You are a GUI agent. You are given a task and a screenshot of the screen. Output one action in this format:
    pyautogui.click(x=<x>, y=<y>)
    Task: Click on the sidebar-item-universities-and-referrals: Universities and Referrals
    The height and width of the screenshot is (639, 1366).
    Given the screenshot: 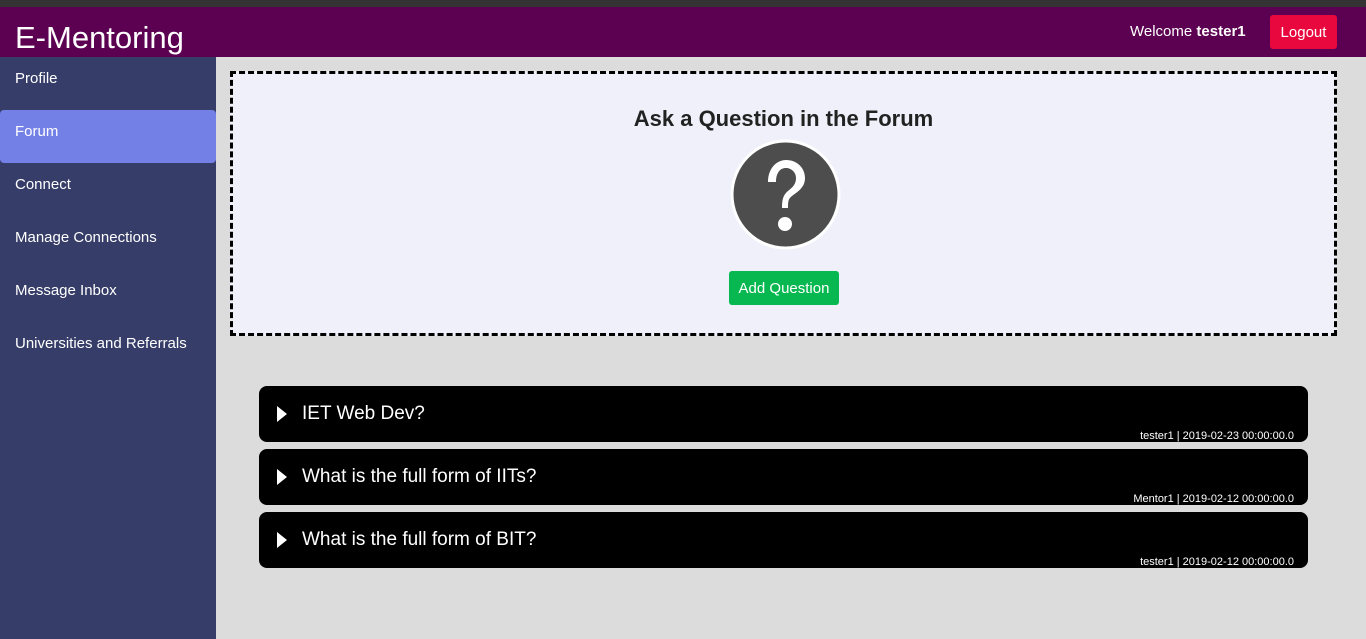 What is the action you would take?
    pyautogui.click(x=108, y=348)
    